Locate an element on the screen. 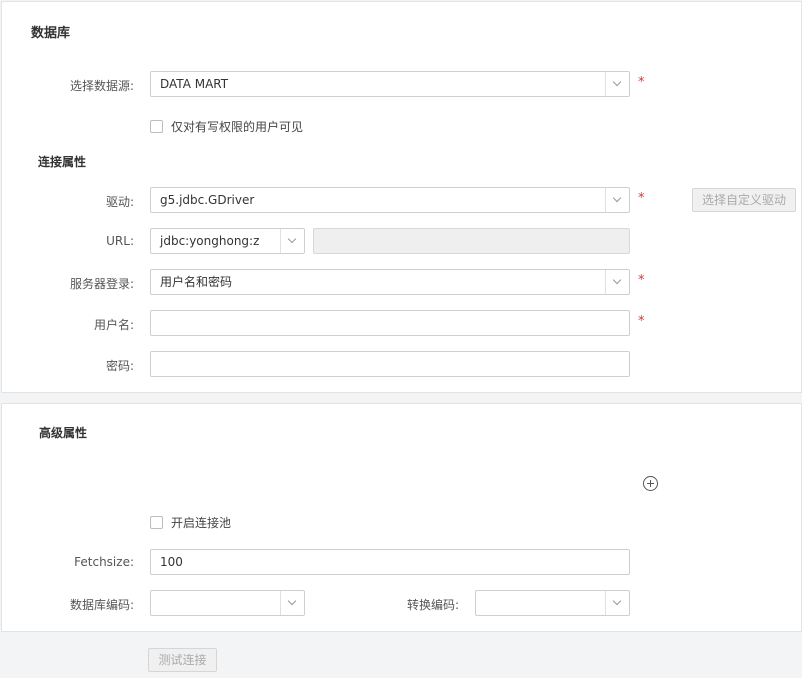  login-select: 用户名和密码 is located at coordinates (390, 282).